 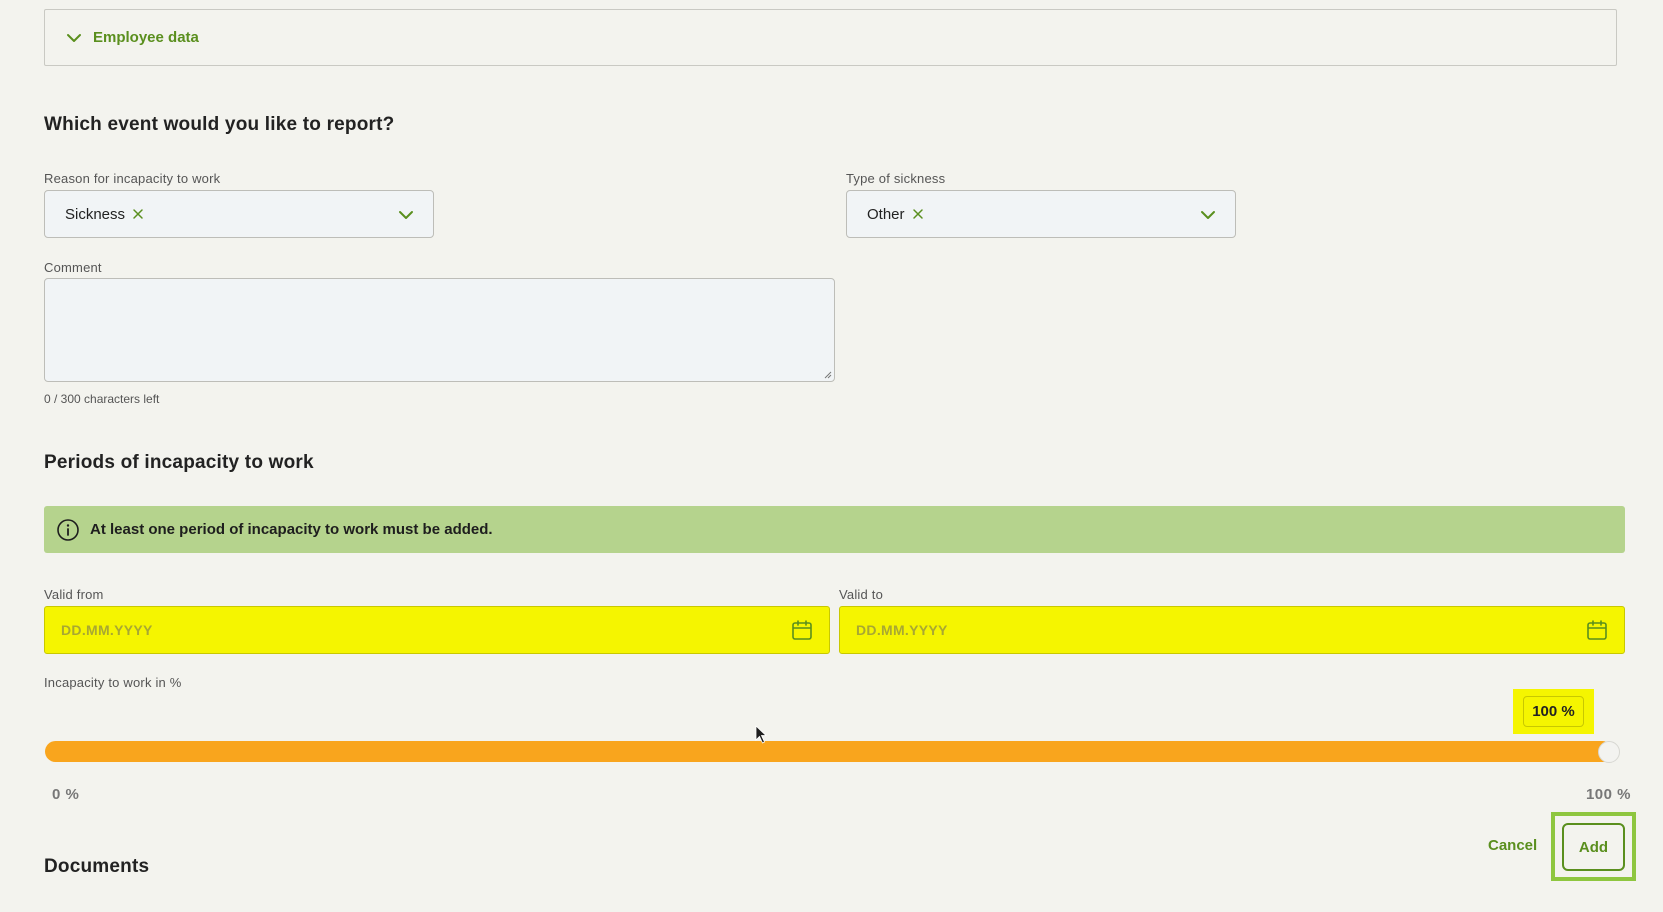 I want to click on cancel-button: Cancel, so click(x=1512, y=845).